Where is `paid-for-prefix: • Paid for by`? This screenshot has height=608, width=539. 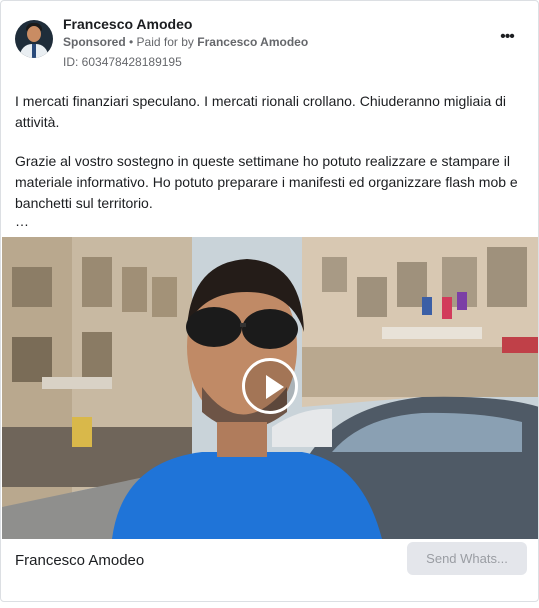 paid-for-prefix: • Paid for by is located at coordinates (161, 42).